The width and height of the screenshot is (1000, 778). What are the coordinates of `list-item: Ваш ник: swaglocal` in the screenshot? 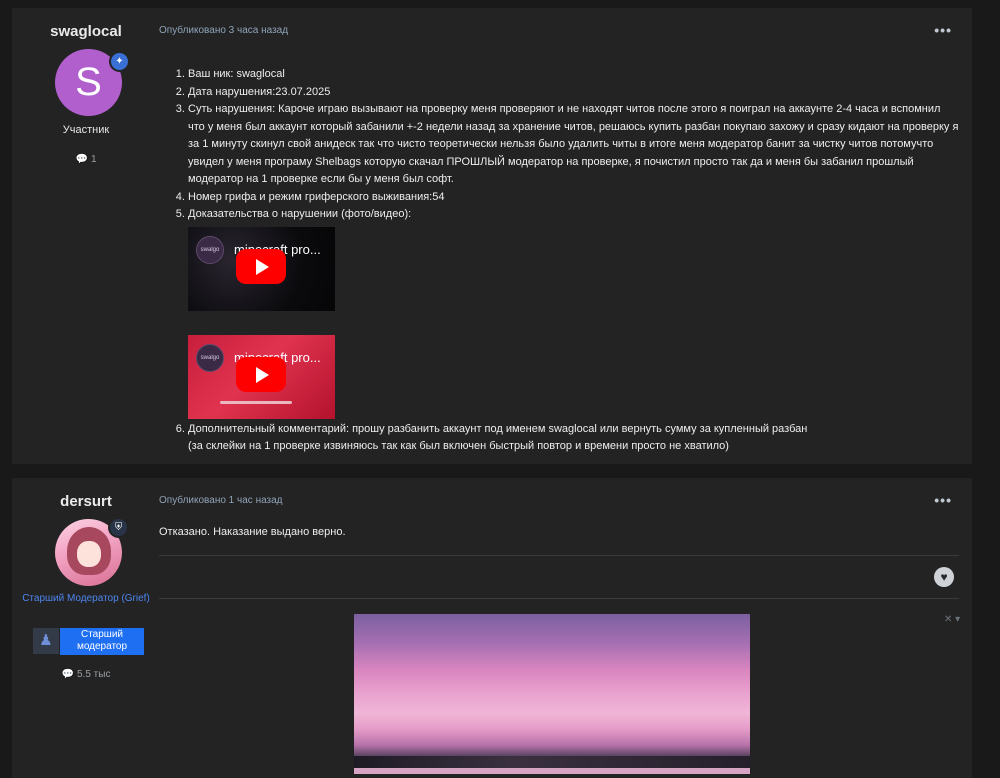 It's located at (574, 75).